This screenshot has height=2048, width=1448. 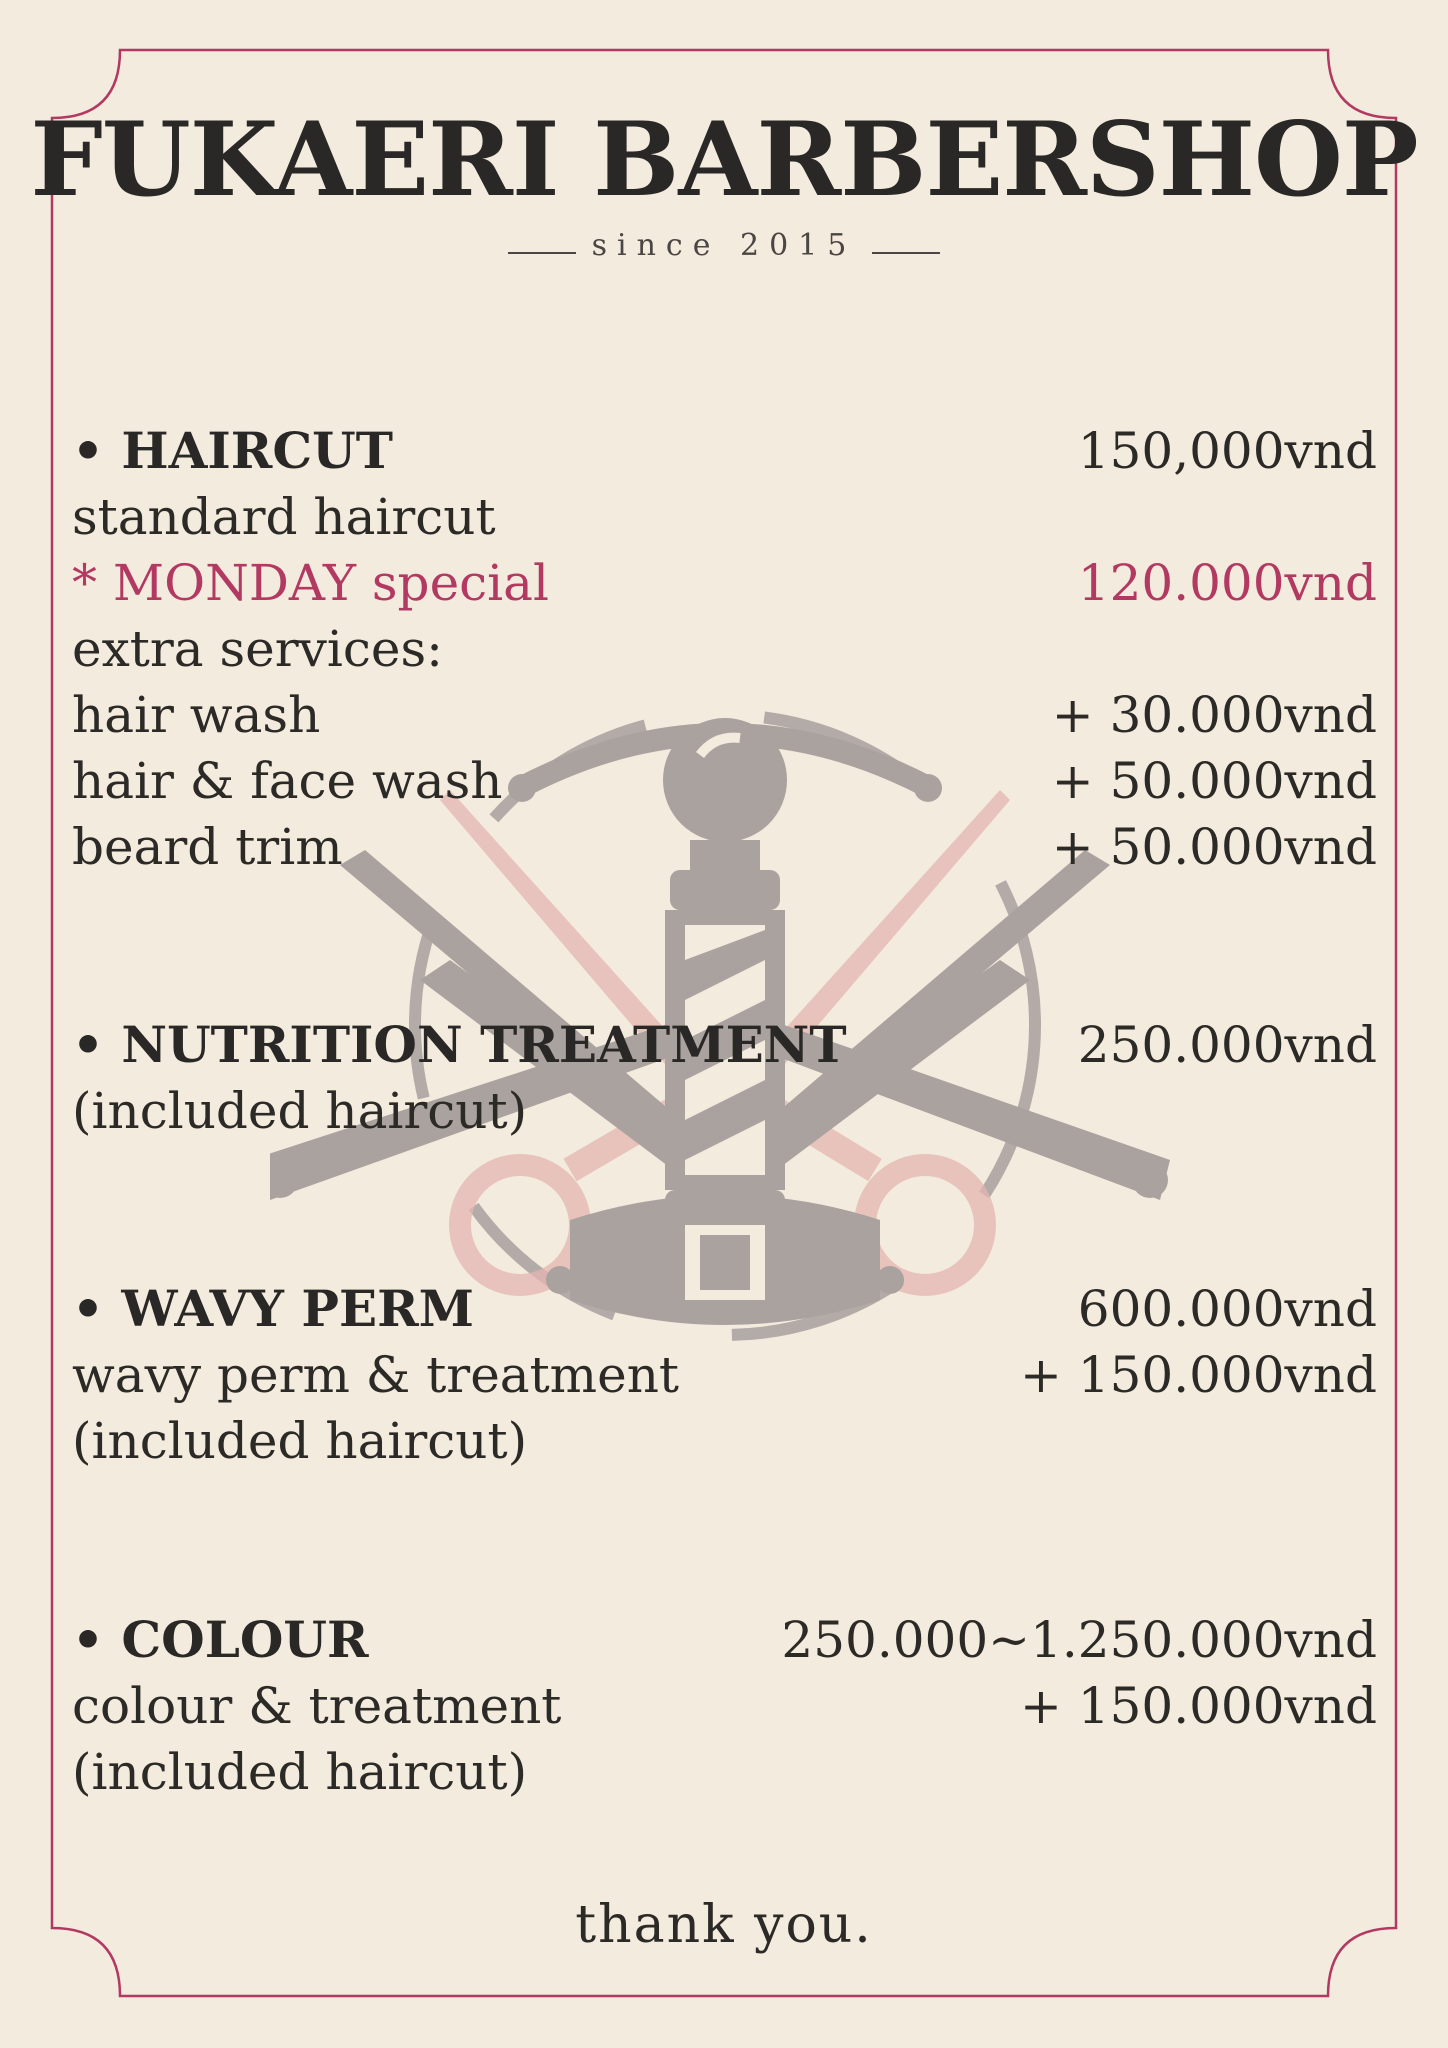 What do you see at coordinates (724, 1706) in the screenshot?
I see `colour-desc-row: colour & treatment + 150.000vnd` at bounding box center [724, 1706].